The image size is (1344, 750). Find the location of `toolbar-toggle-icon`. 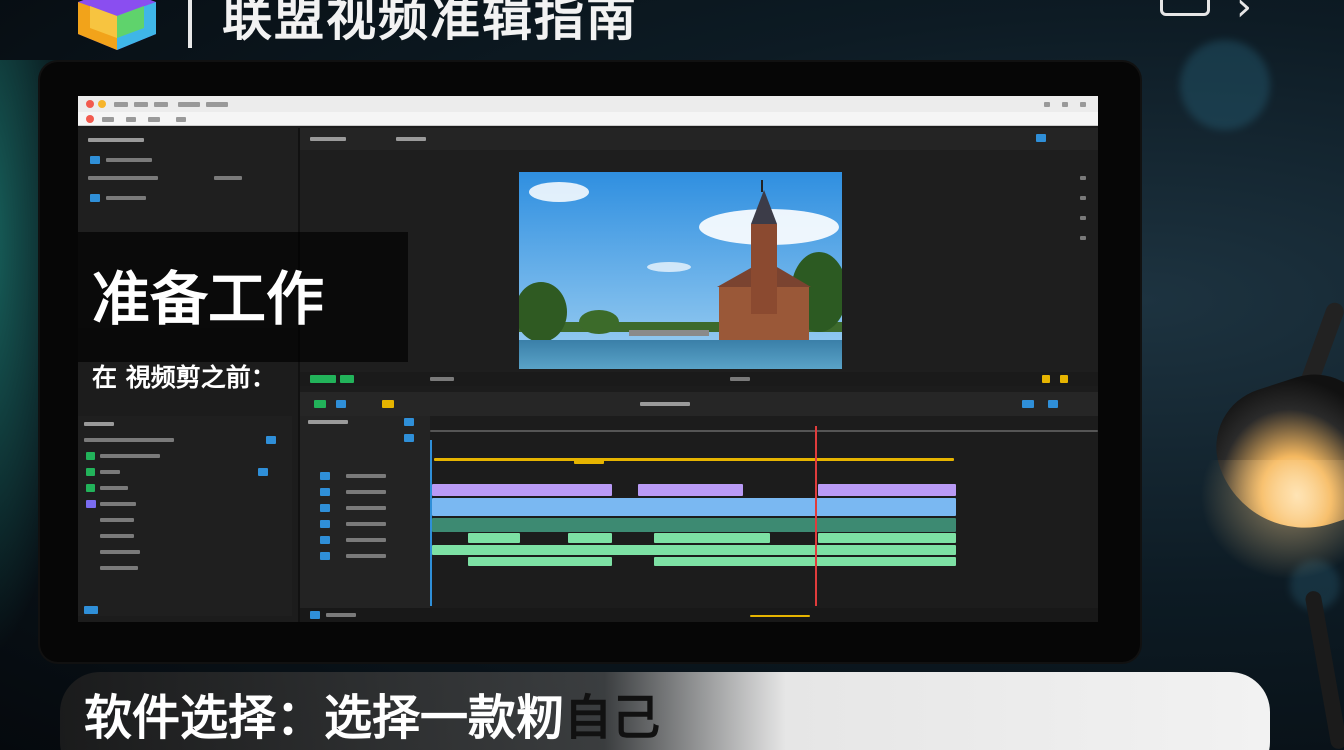

toolbar-toggle-icon is located at coordinates (1041, 138).